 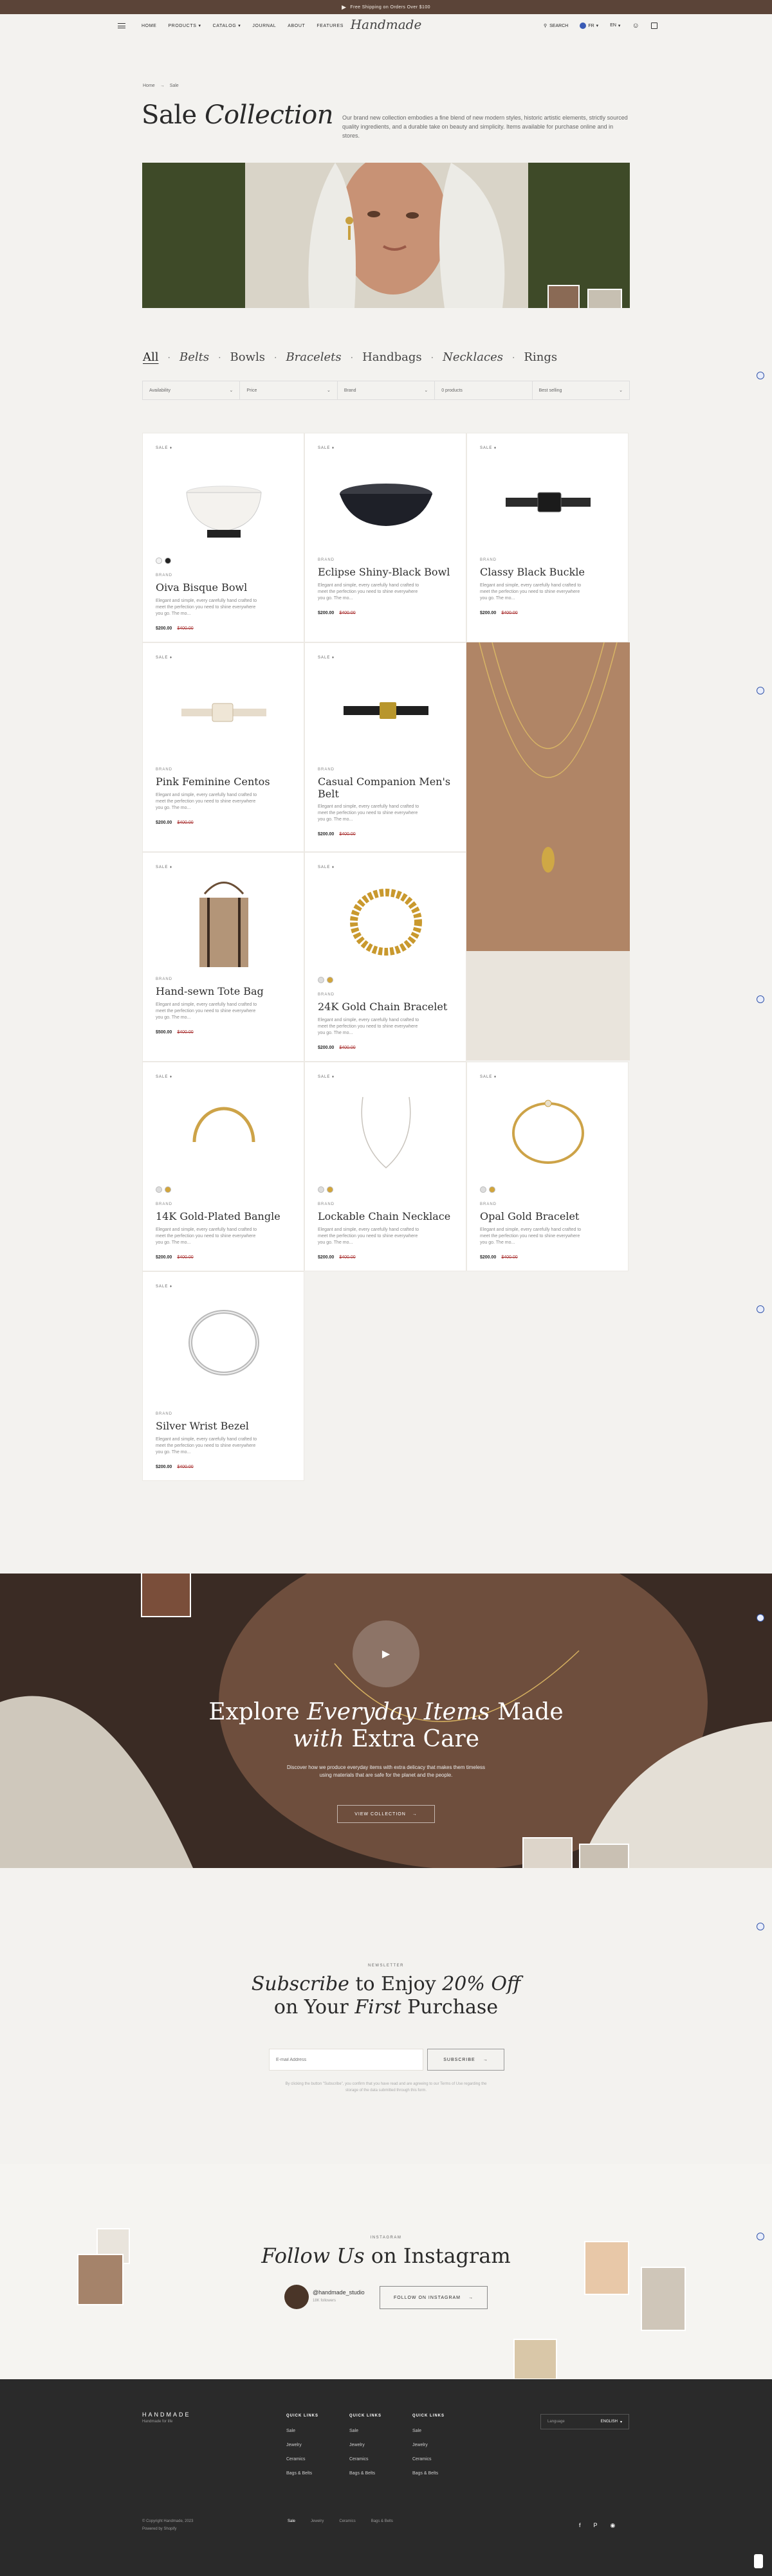 I want to click on product-name: Casual Companion Men's Belt, so click(x=385, y=788).